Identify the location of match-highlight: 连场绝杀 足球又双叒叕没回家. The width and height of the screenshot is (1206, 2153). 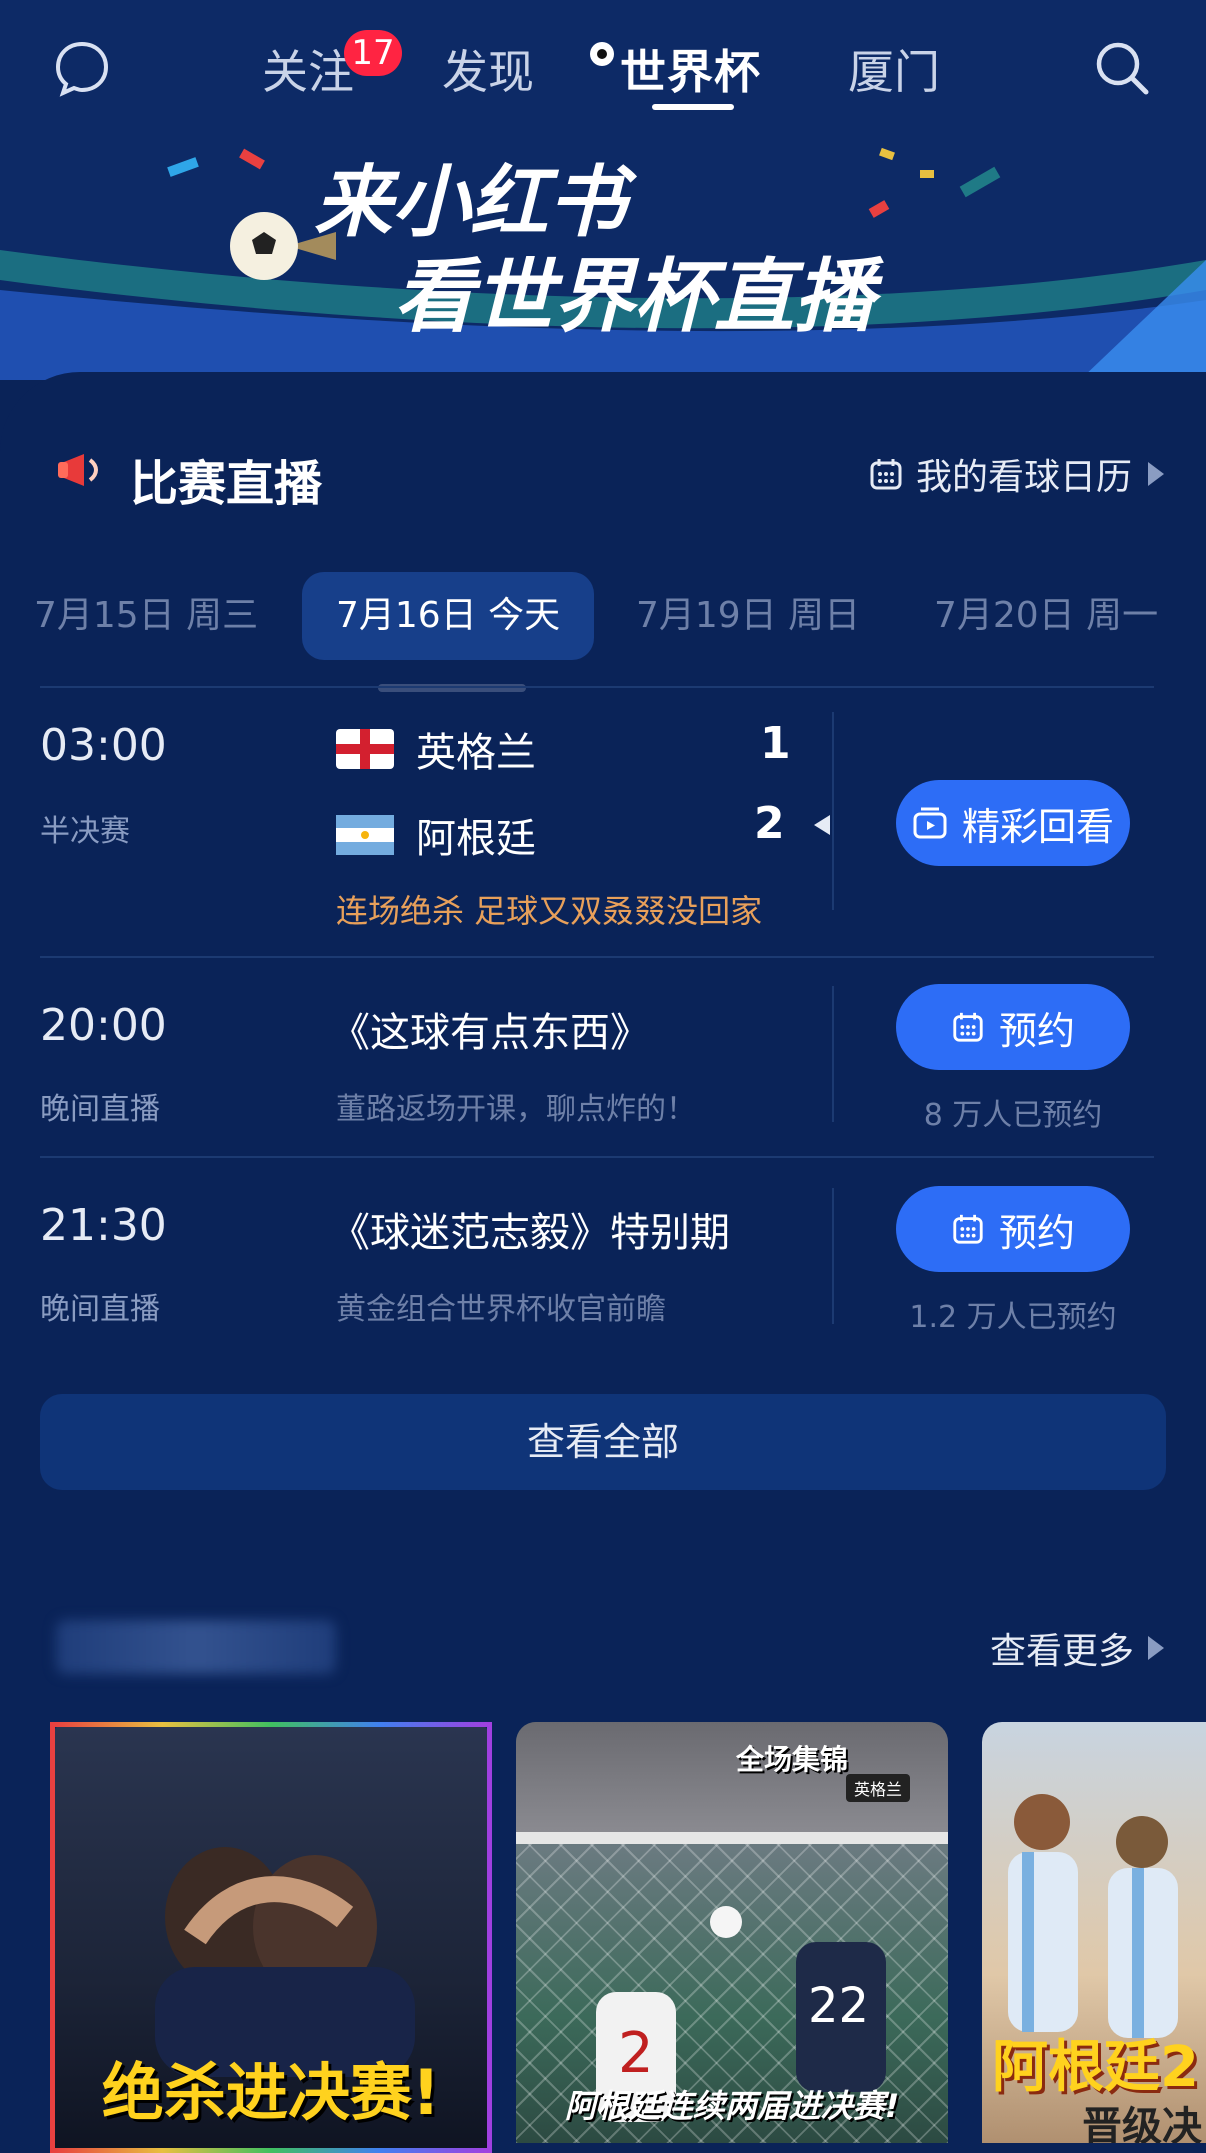
(549, 909).